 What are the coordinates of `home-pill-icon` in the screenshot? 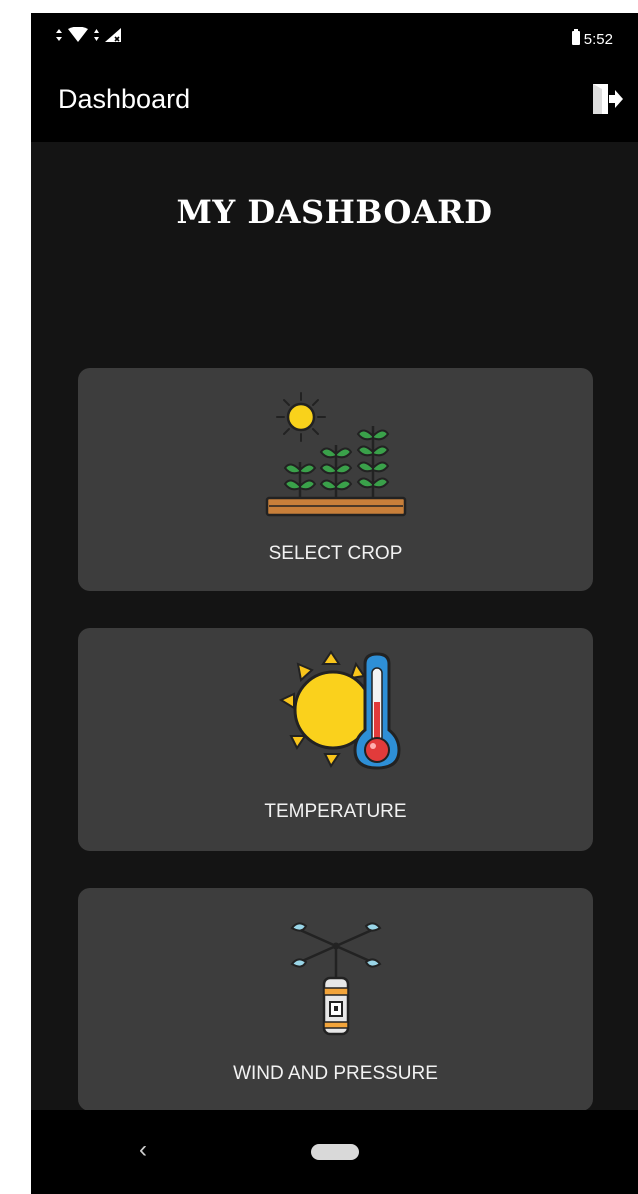 It's located at (335, 1152).